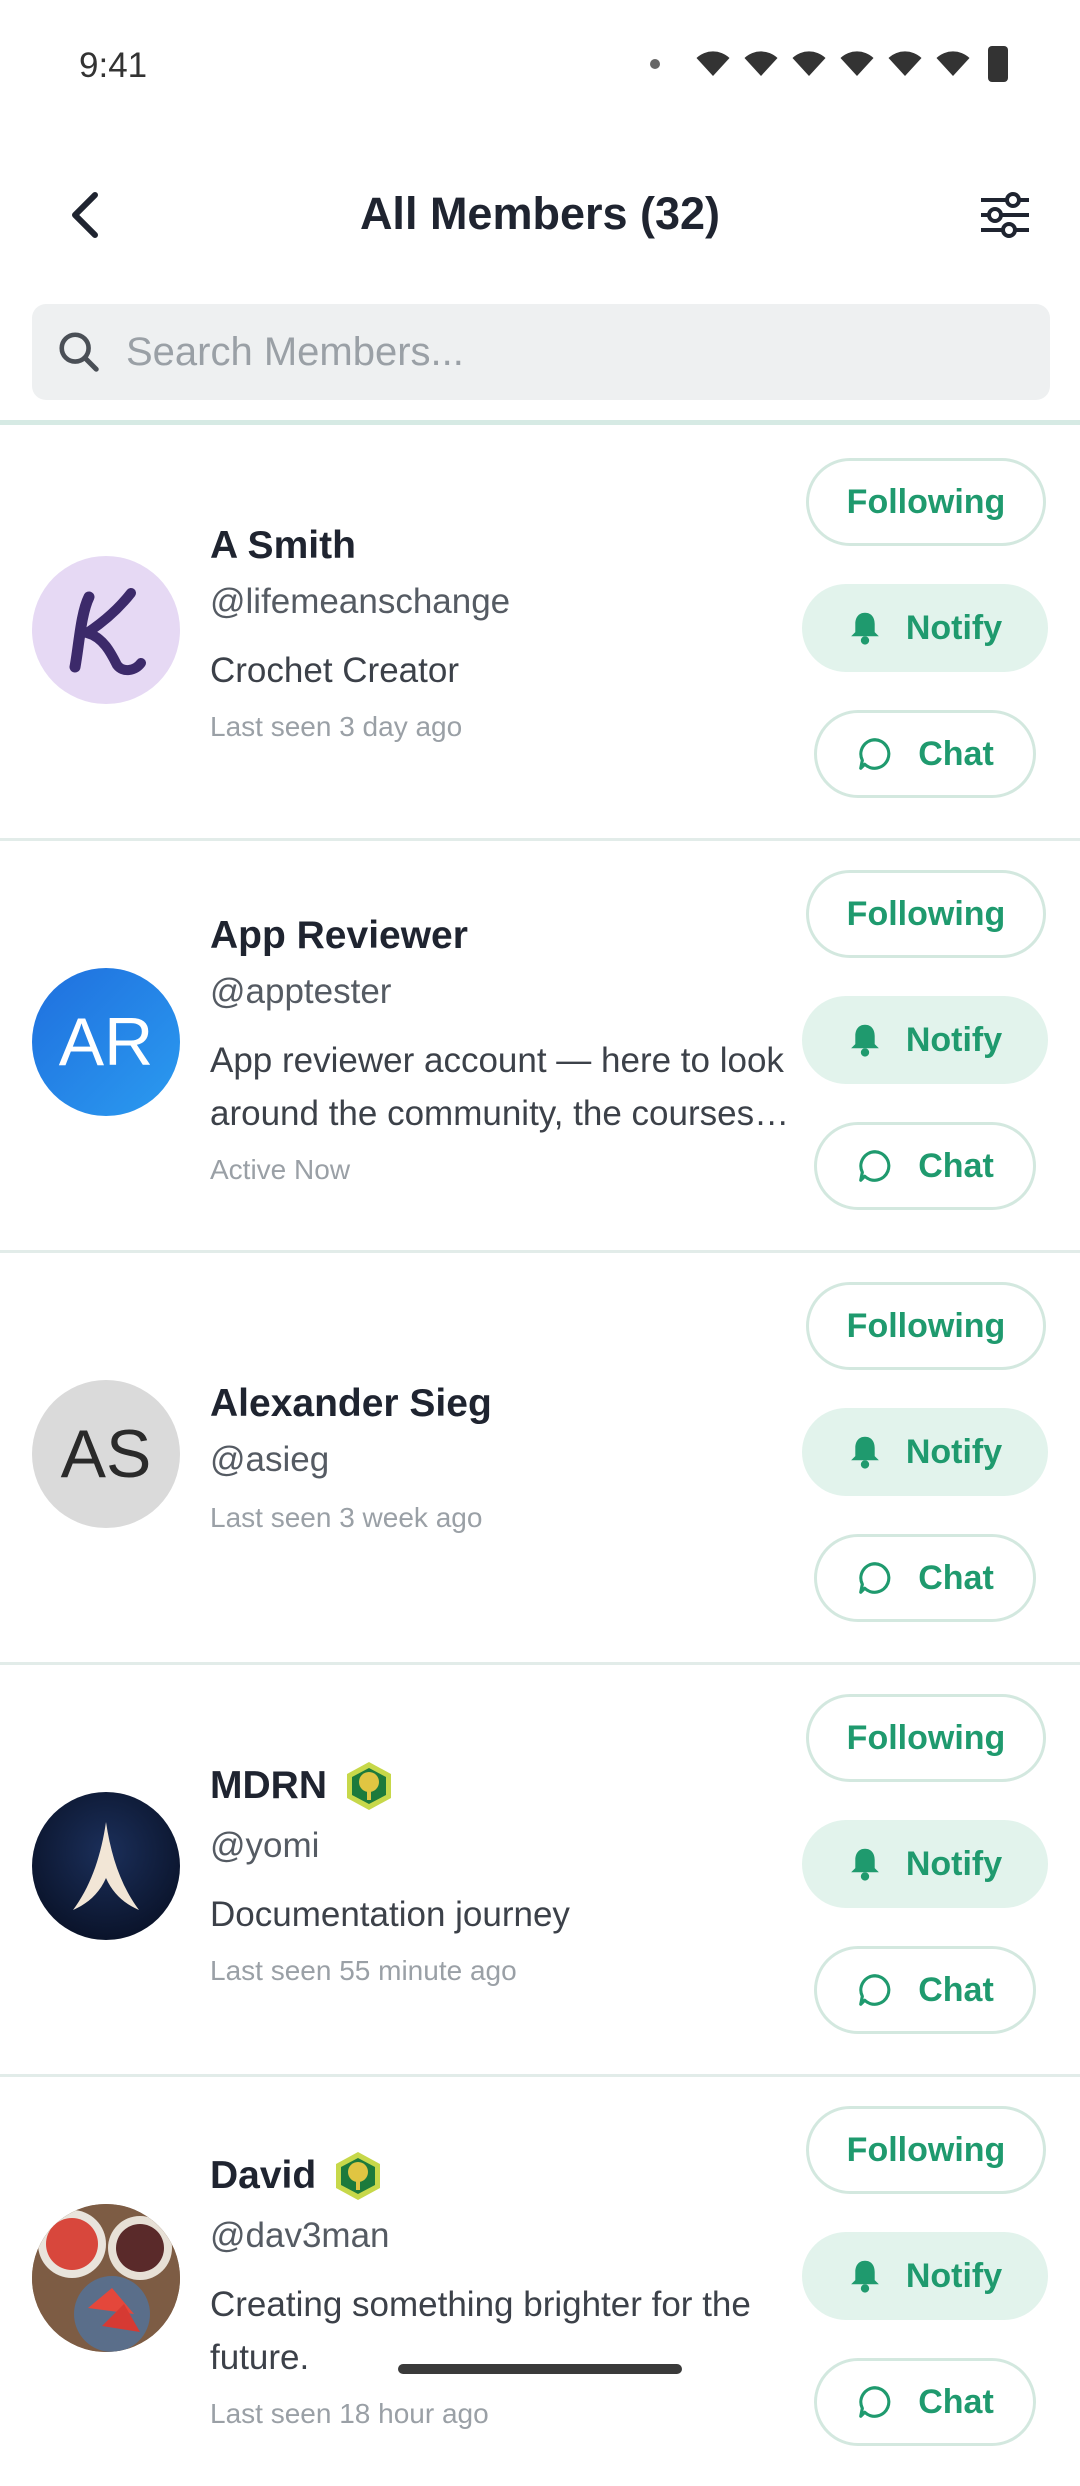 This screenshot has width=1080, height=2486. I want to click on member-bio: Crochet Creator, so click(334, 670).